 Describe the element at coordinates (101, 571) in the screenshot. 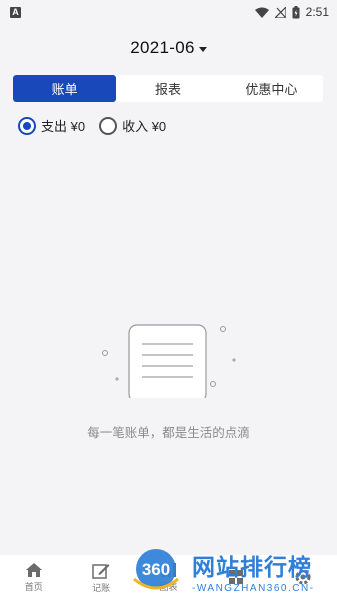

I see `edit-icon` at that location.